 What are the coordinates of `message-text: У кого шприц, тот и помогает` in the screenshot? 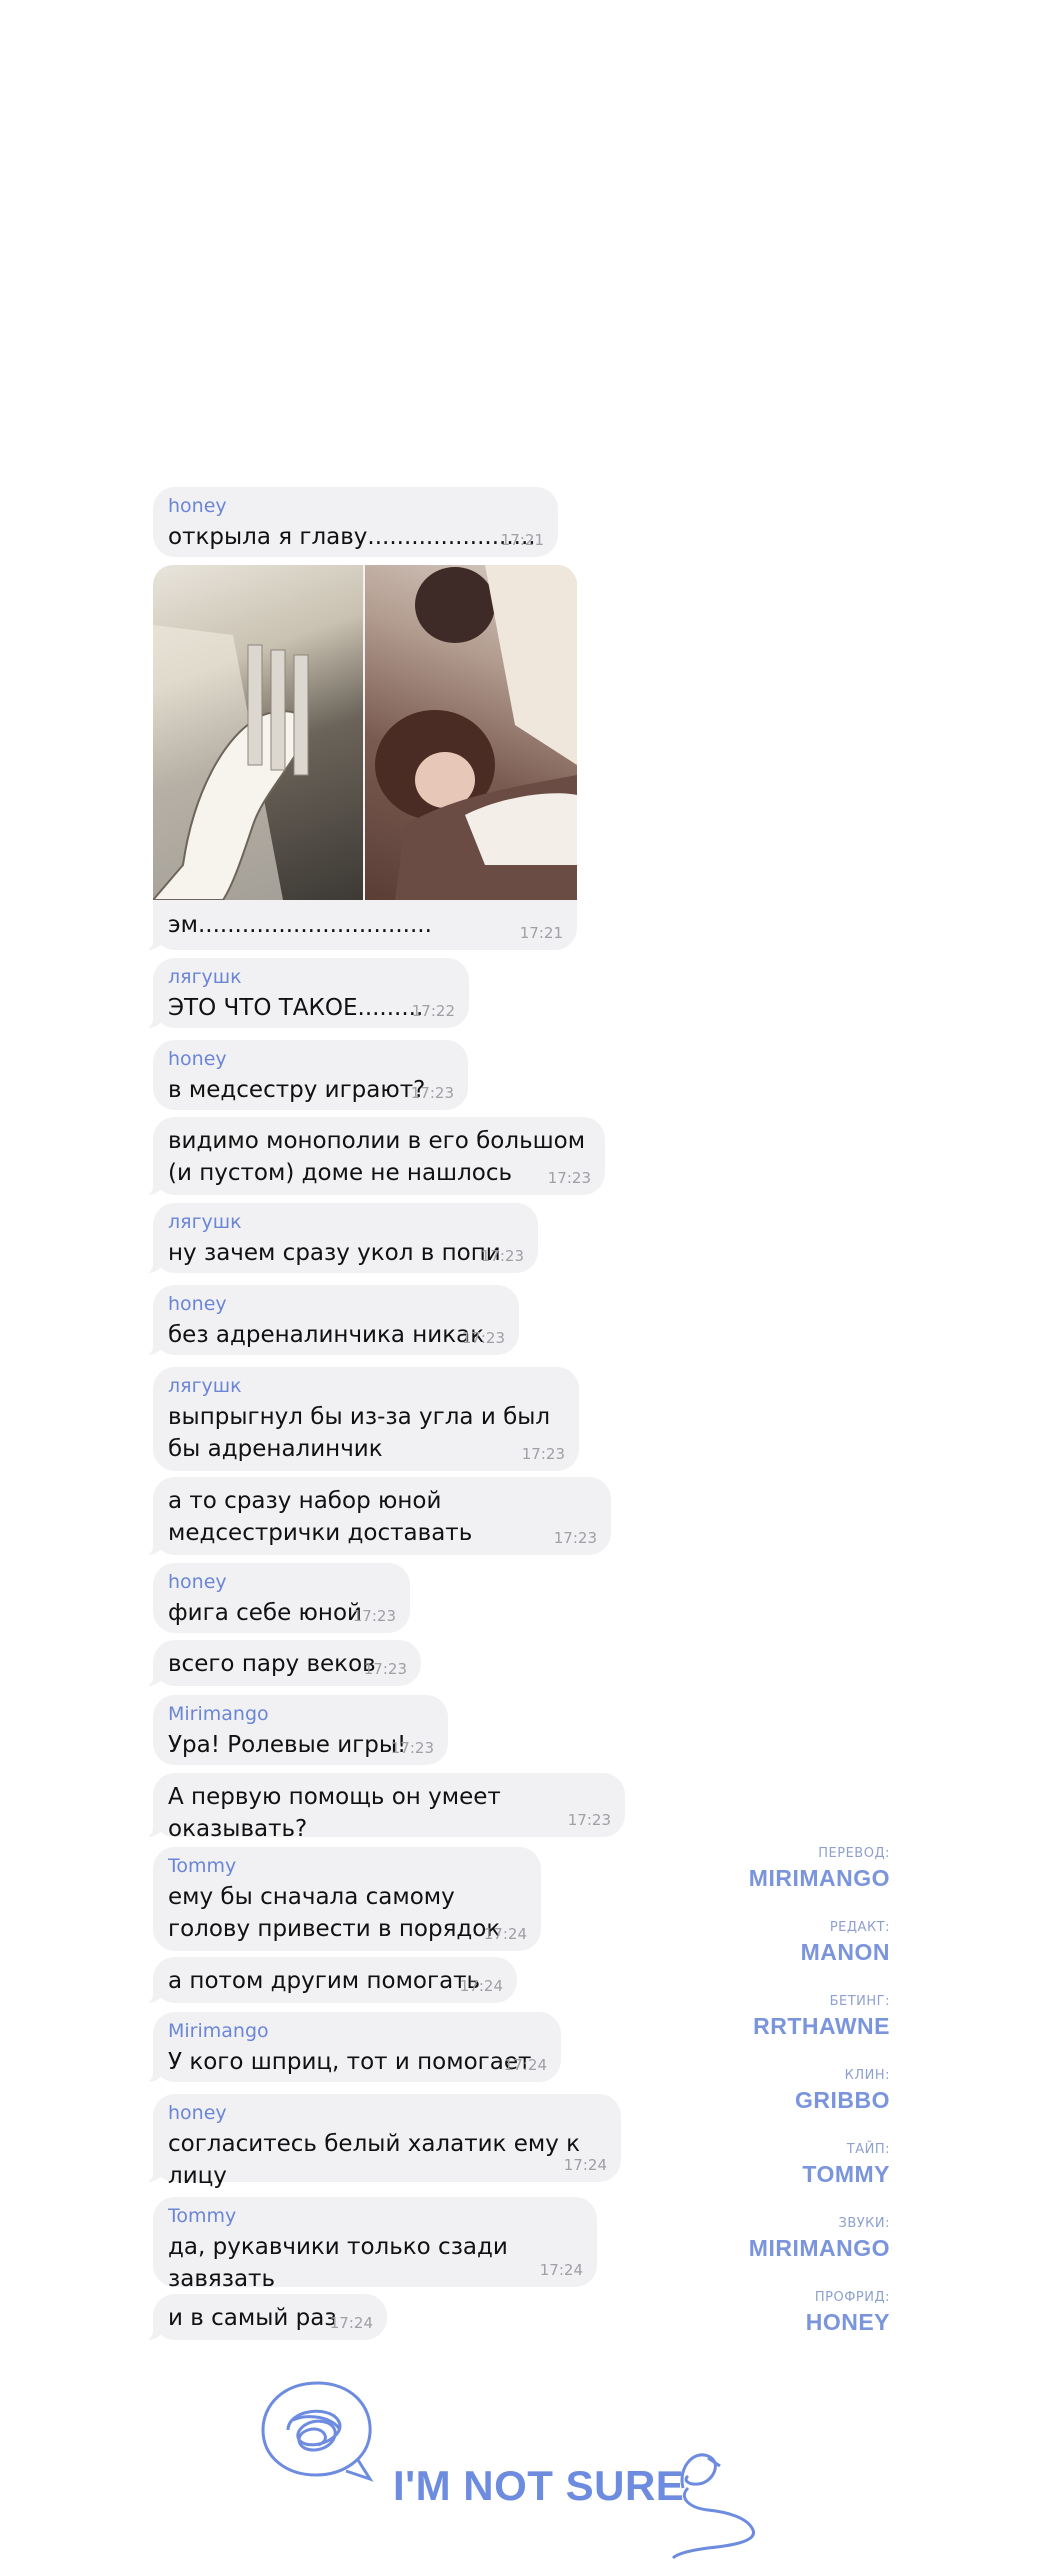 It's located at (350, 2062).